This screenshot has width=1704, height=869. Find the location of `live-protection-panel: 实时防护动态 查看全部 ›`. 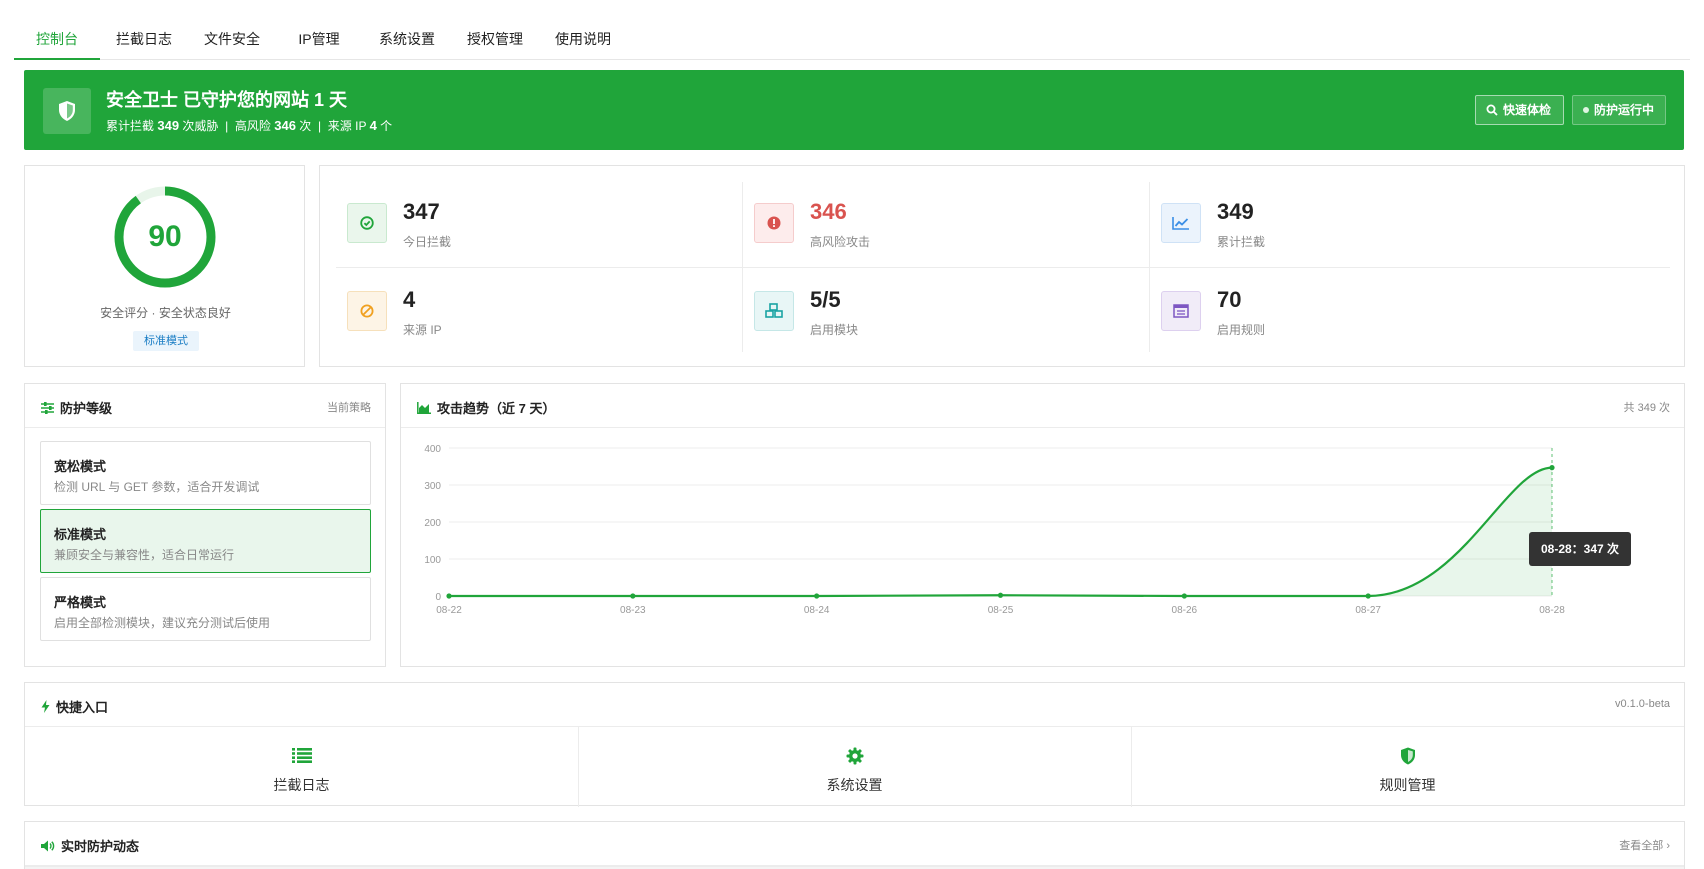

live-protection-panel: 实时防护动态 查看全部 › is located at coordinates (854, 845).